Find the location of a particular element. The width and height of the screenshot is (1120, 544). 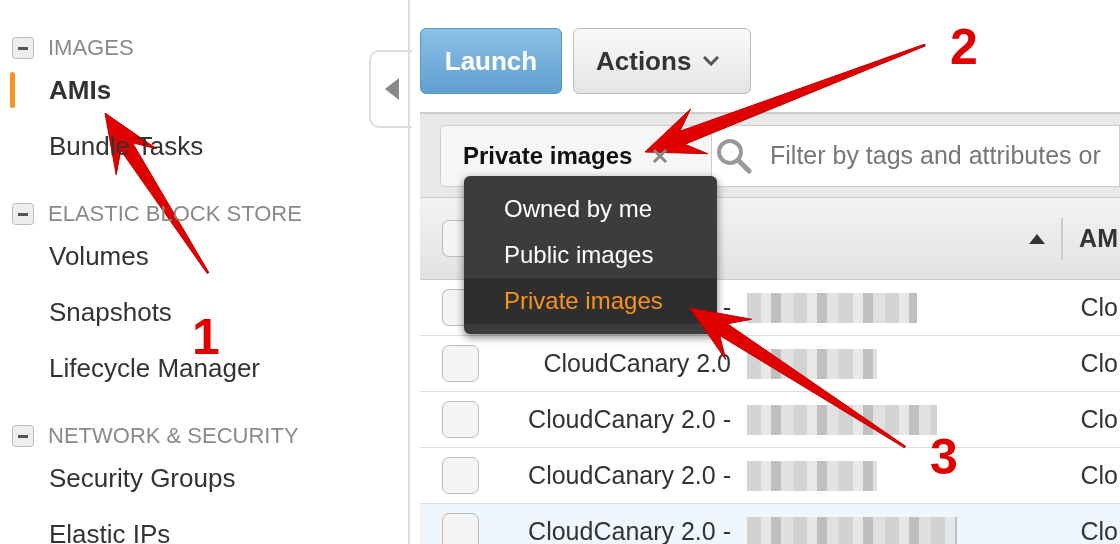

table-cell: - is located at coordinates (726, 306).